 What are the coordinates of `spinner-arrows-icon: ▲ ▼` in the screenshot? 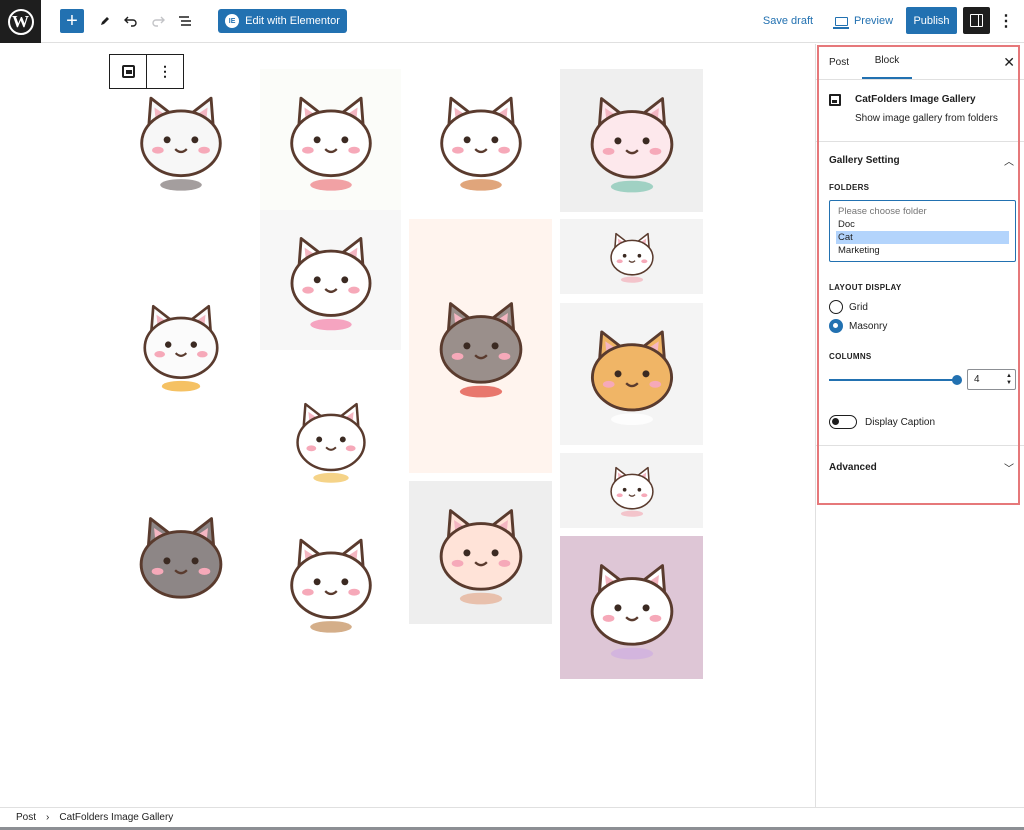 It's located at (1009, 380).